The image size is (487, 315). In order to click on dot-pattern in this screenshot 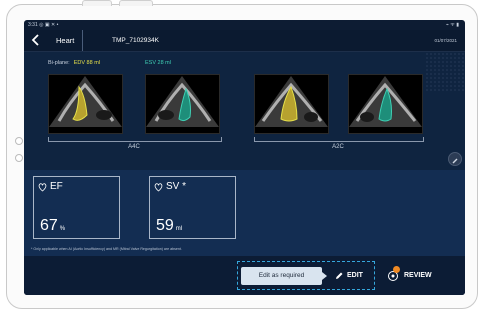, I will do `click(445, 72)`.